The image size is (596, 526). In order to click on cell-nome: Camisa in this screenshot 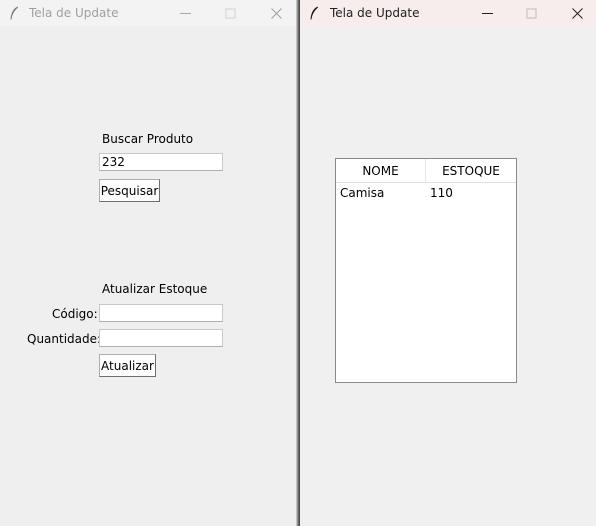, I will do `click(362, 193)`.